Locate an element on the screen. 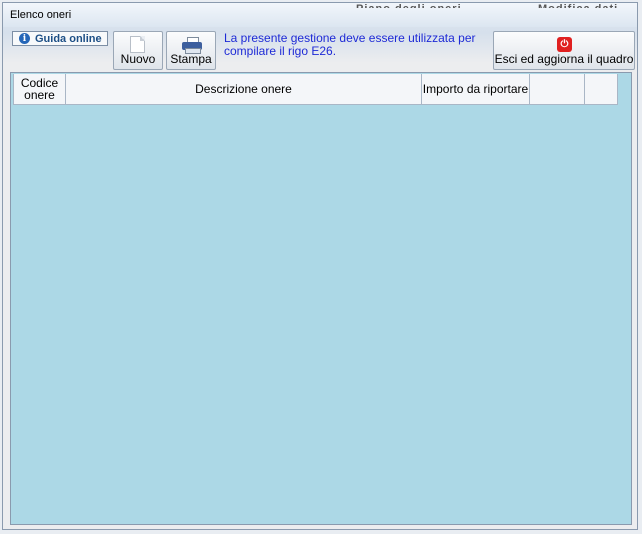 The image size is (642, 534). background-window-title-left: Piano degli oneri is located at coordinates (409, 5).